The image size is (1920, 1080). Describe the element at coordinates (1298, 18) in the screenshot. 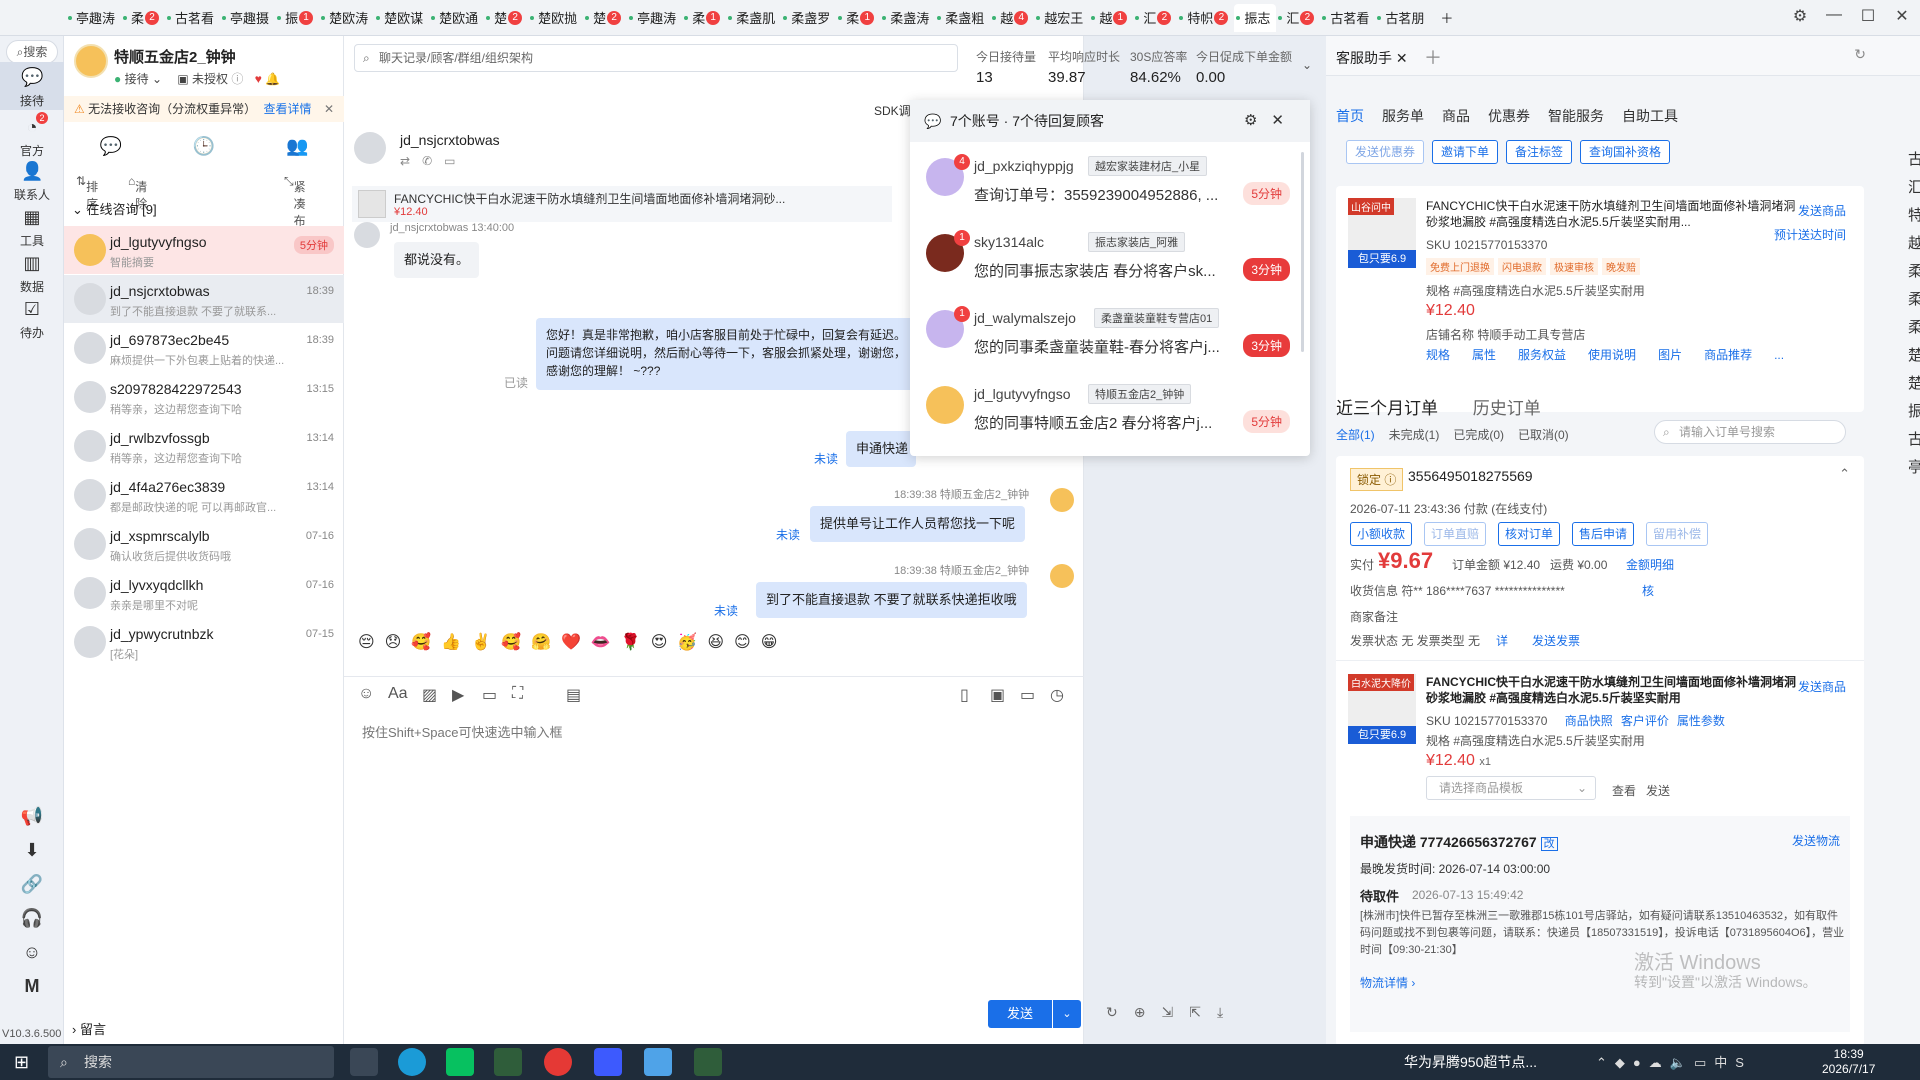

I see `top-tab: 汇2` at that location.